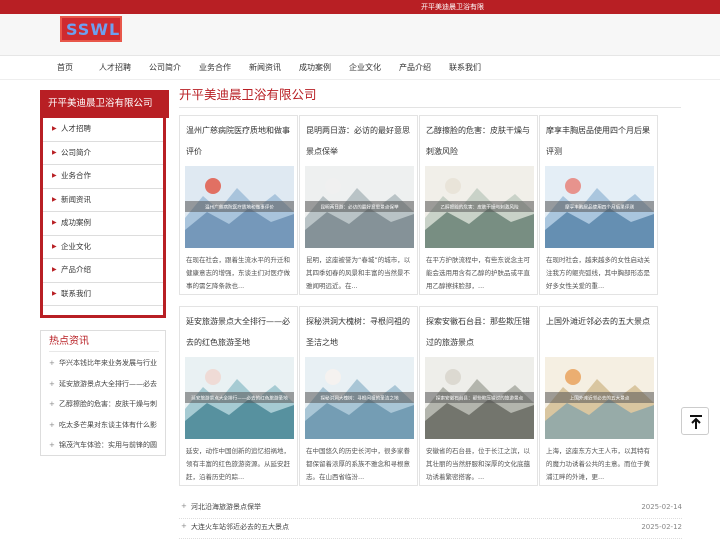 This screenshot has height=540, width=720. Describe the element at coordinates (215, 68) in the screenshot. I see `nav-item-business: 业务合作` at that location.